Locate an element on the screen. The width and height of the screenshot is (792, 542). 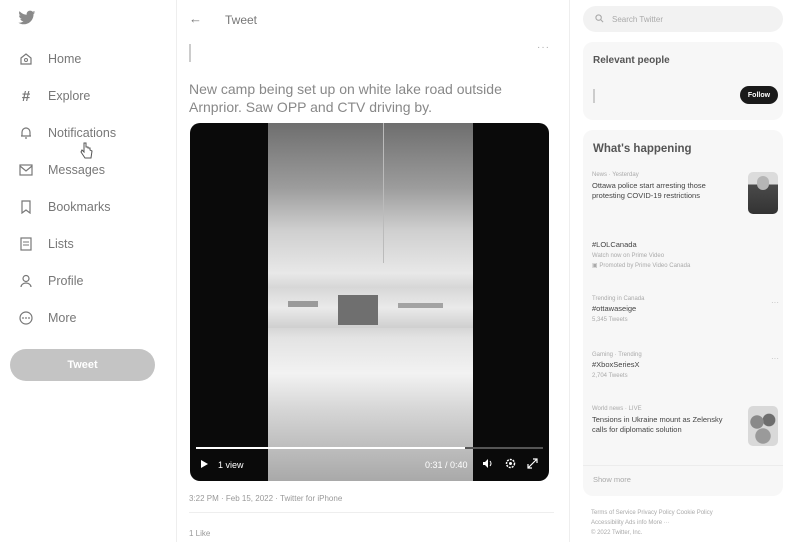
hashtag-icon: # is located at coordinates (26, 96).